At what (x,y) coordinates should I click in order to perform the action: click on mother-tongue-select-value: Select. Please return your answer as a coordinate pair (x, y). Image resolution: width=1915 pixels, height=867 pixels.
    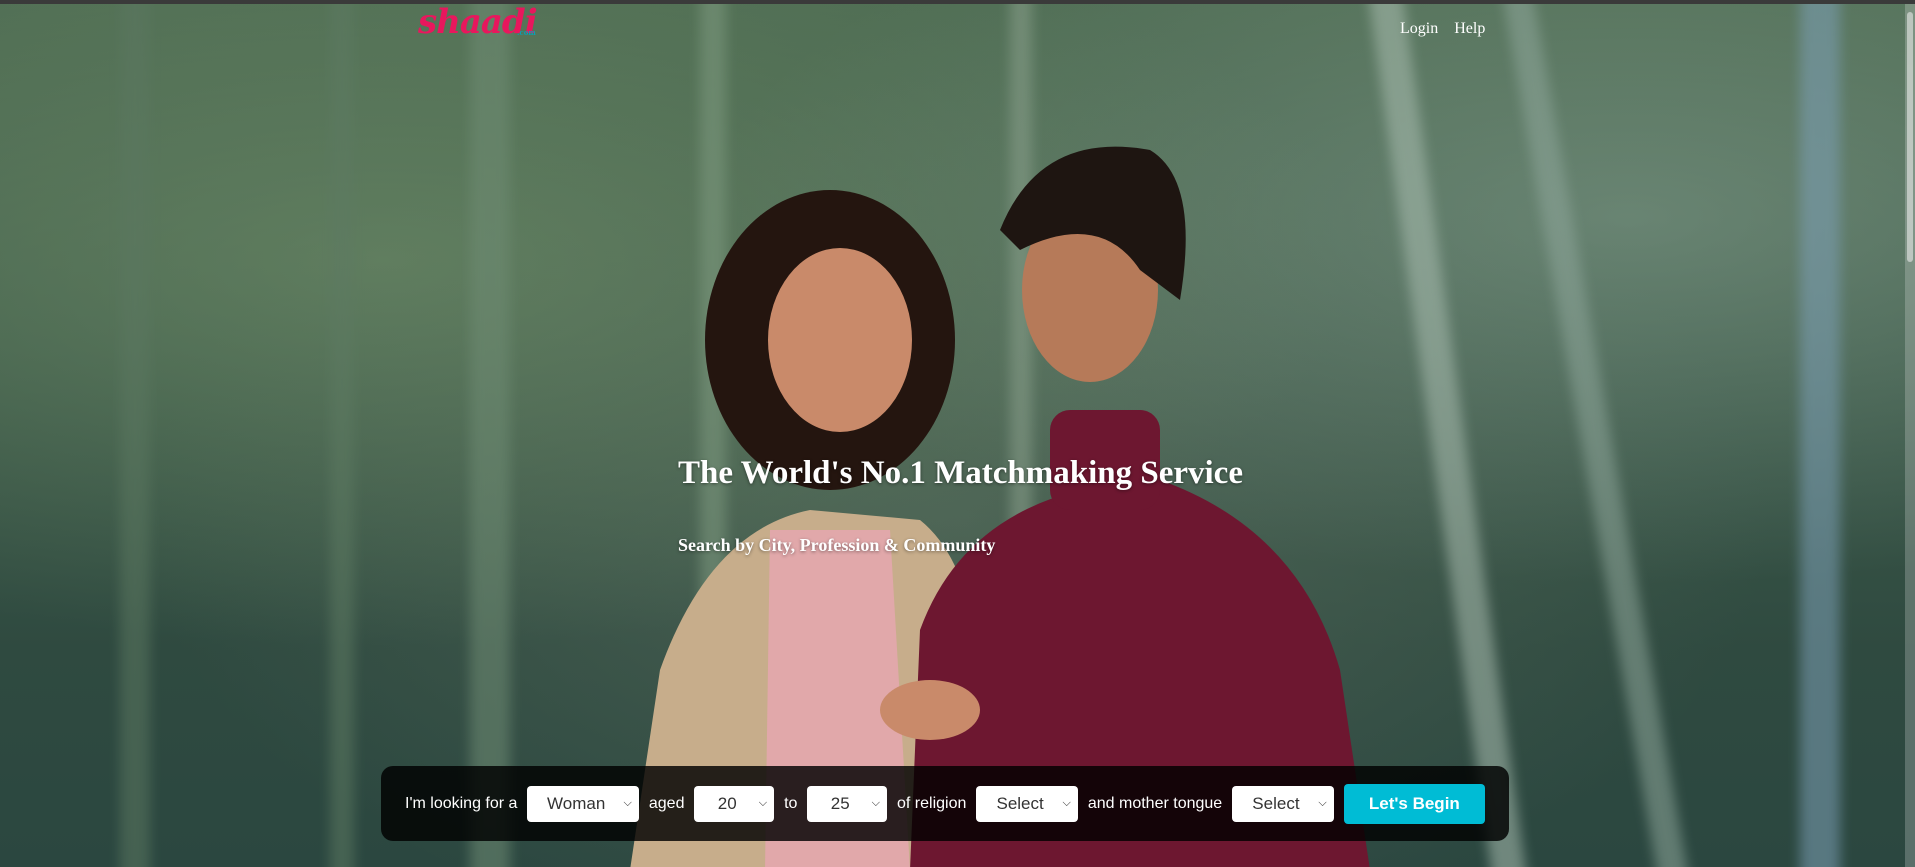
    Looking at the image, I should click on (1276, 803).